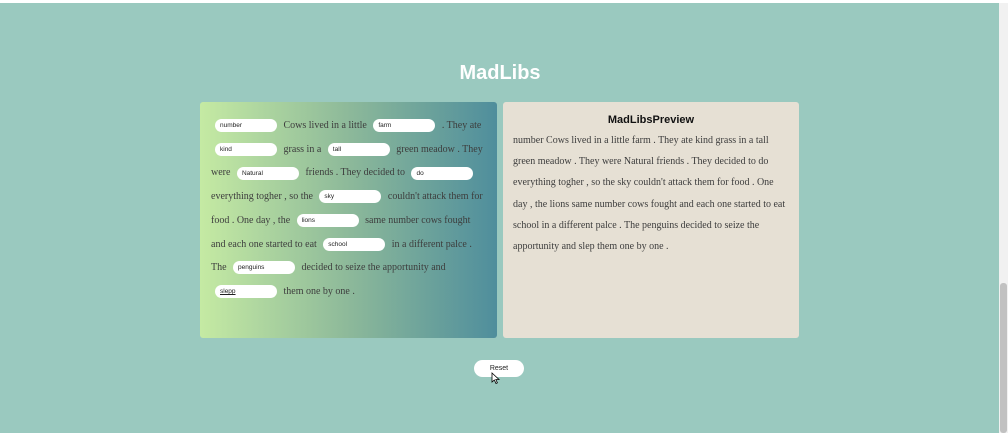  I want to click on noun-input, so click(350, 197).